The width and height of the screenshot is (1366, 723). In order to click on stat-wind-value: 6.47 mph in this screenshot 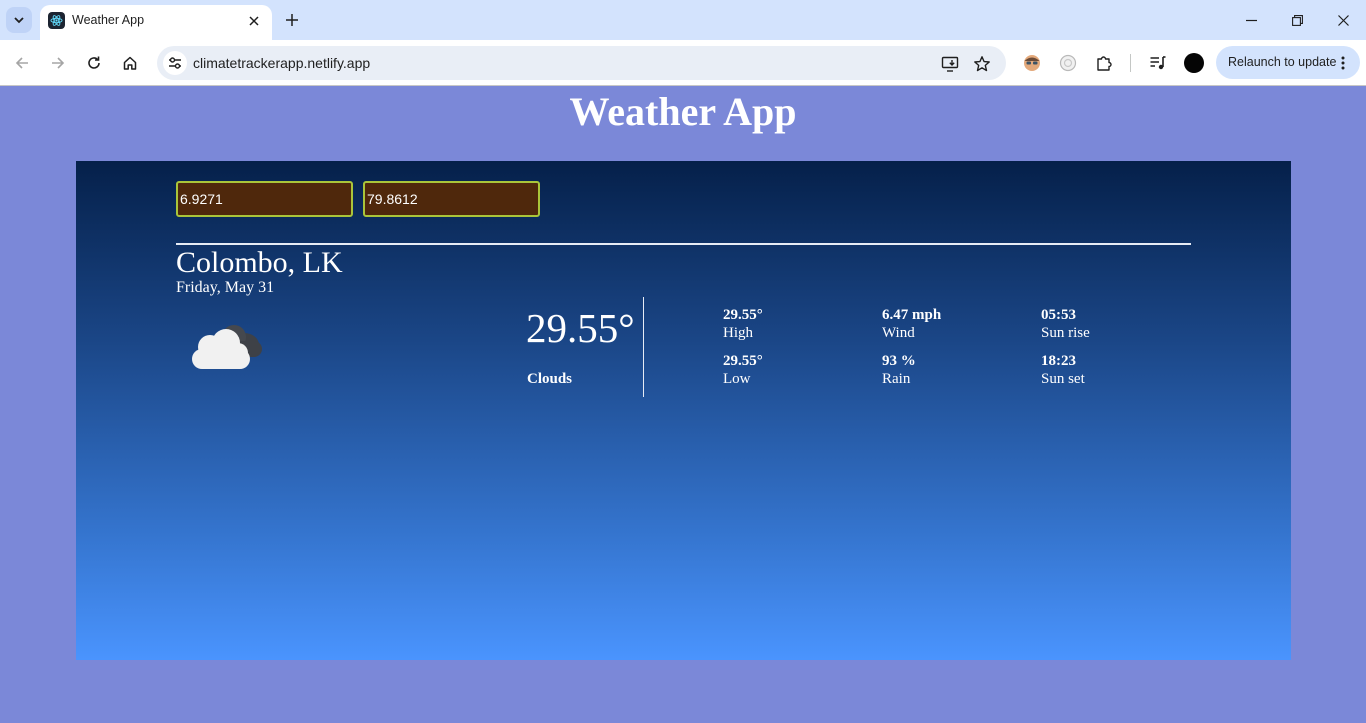, I will do `click(912, 315)`.